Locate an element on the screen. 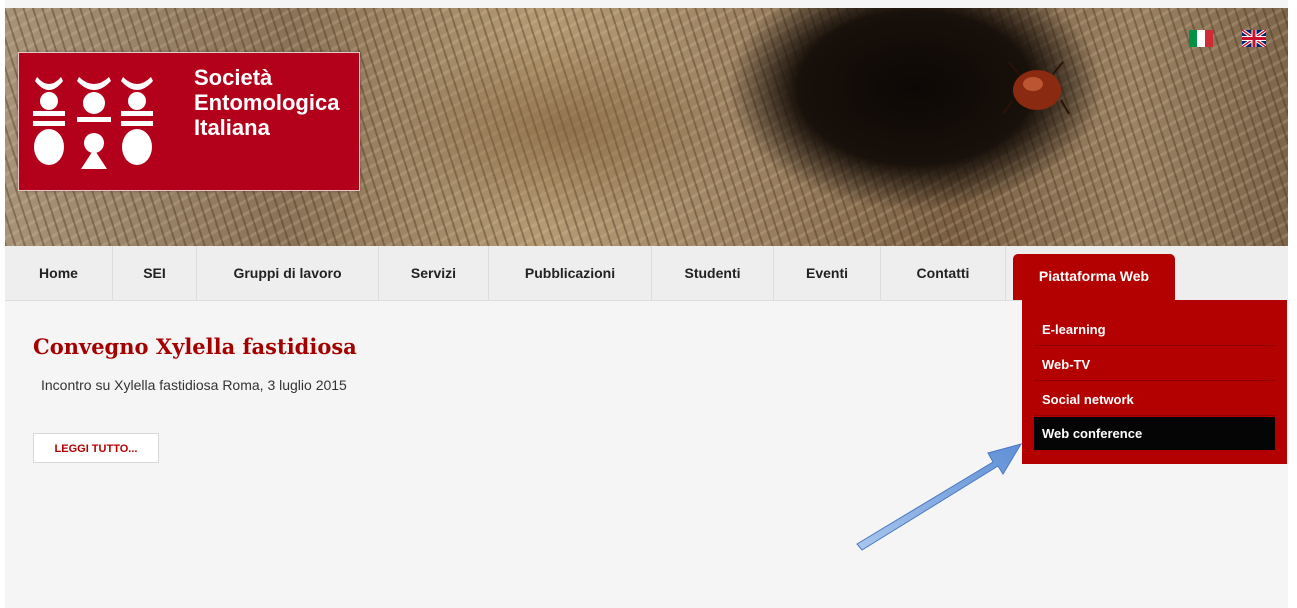  logo-text: Società Entomologica Italiana is located at coordinates (266, 102).